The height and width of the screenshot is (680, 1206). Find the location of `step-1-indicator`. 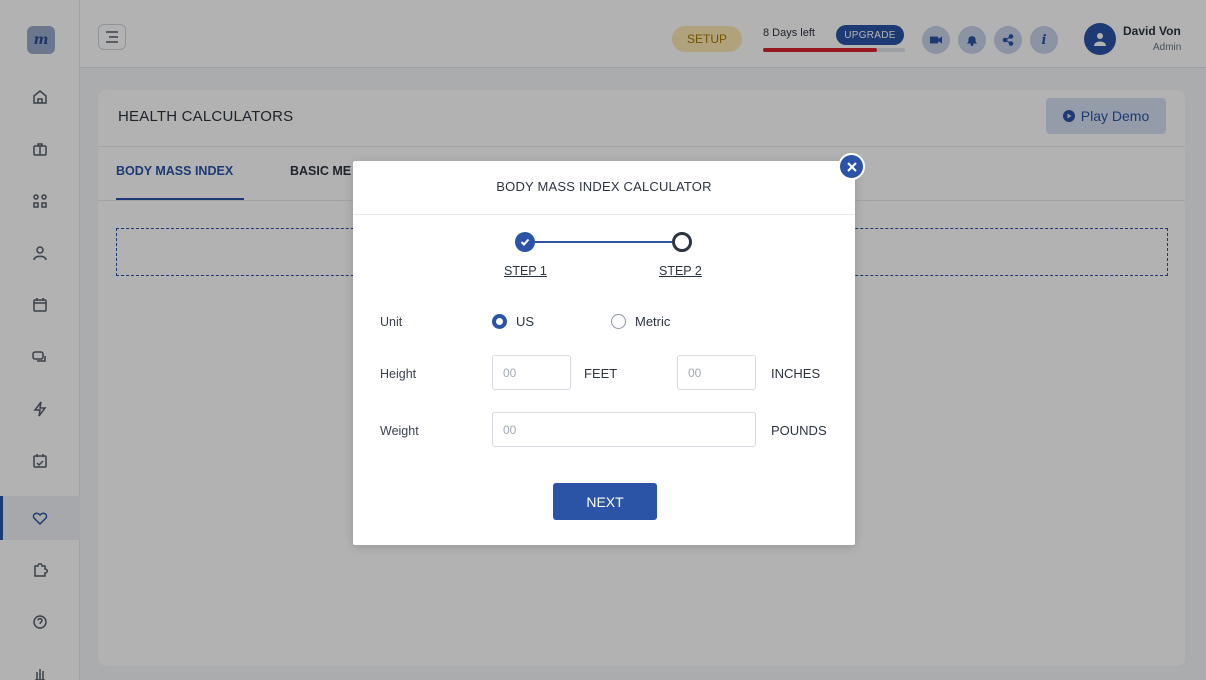

step-1-indicator is located at coordinates (525, 242).